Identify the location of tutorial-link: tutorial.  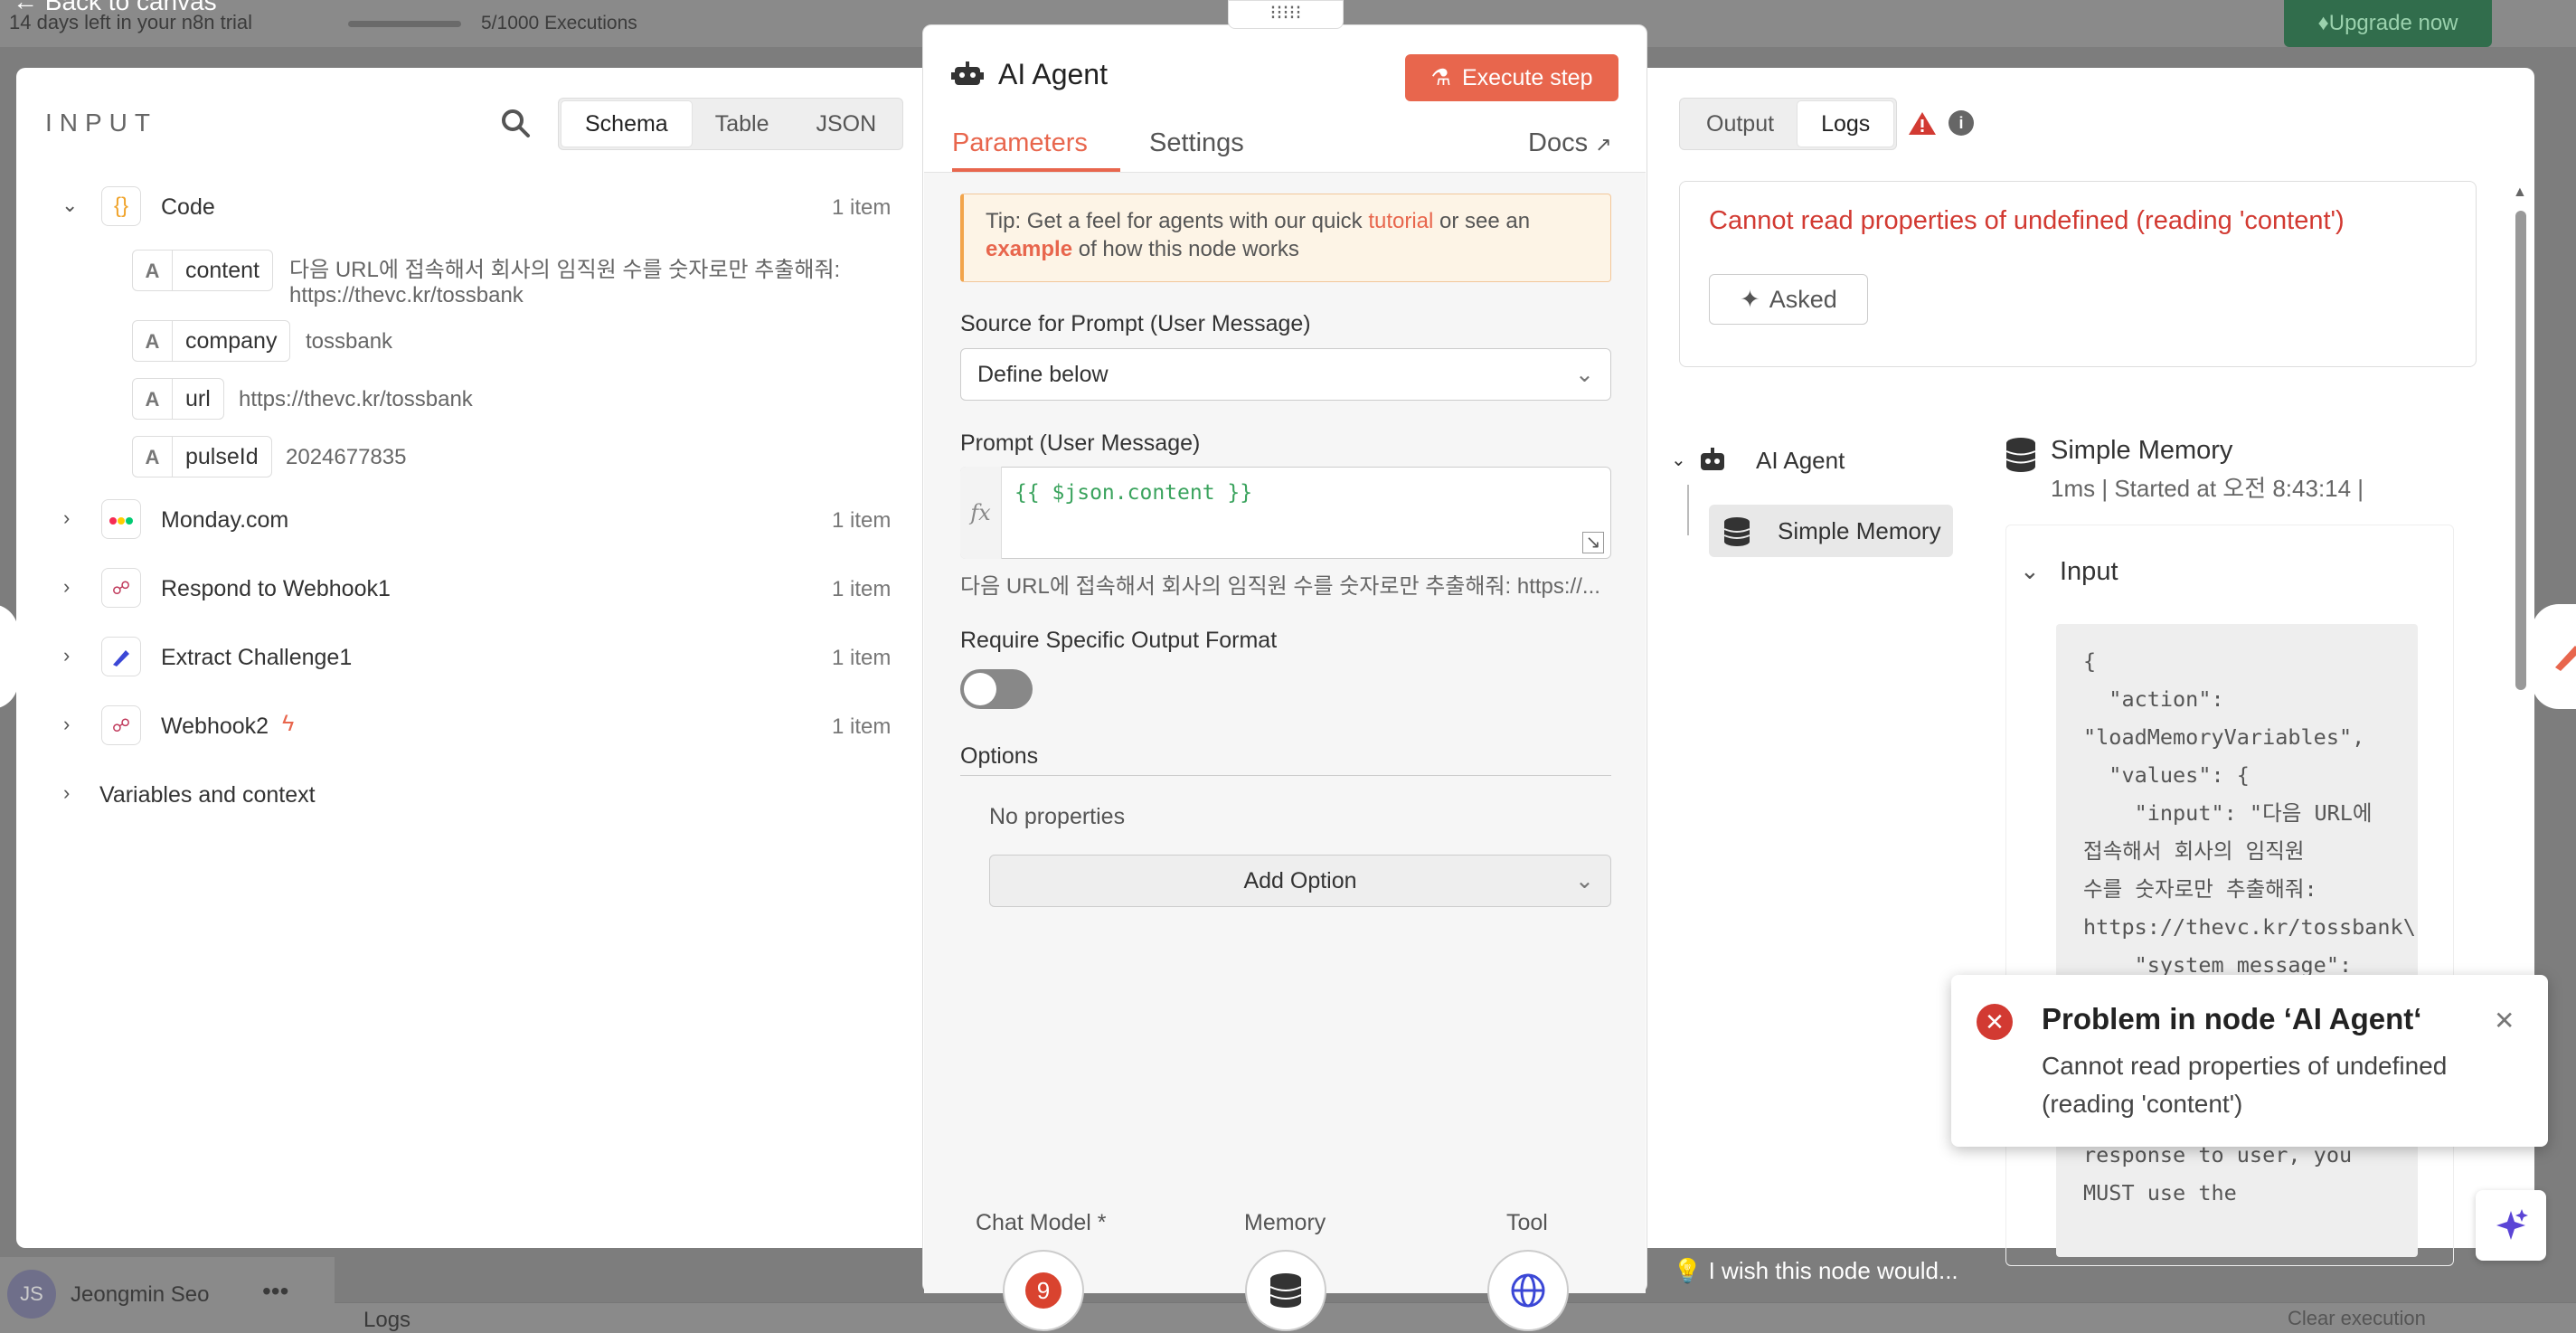
(1400, 221).